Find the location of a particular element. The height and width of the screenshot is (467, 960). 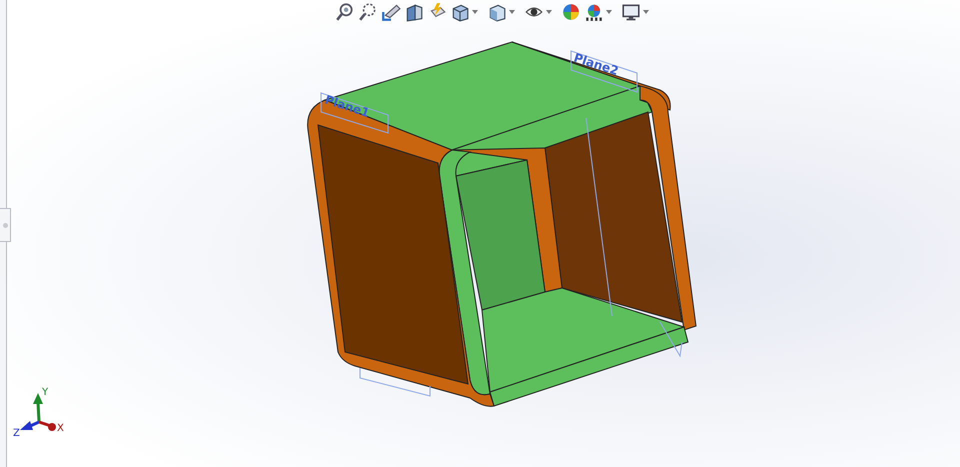

scene-ball-icon is located at coordinates (594, 12).